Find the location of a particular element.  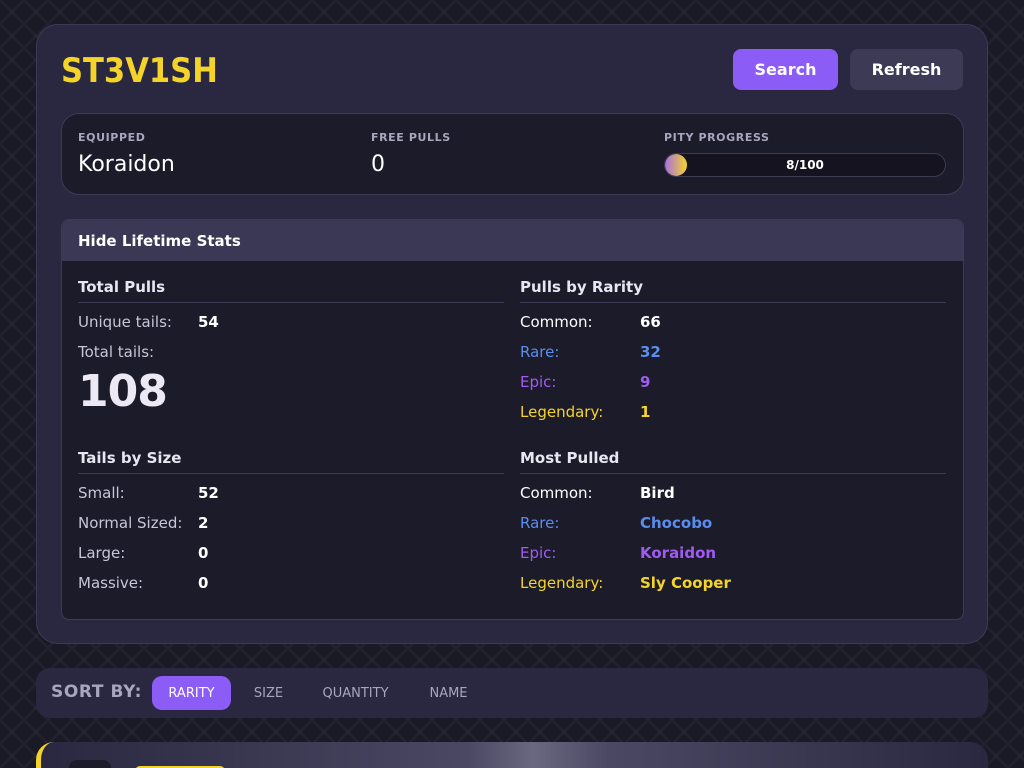

search-button: Search is located at coordinates (785, 69).